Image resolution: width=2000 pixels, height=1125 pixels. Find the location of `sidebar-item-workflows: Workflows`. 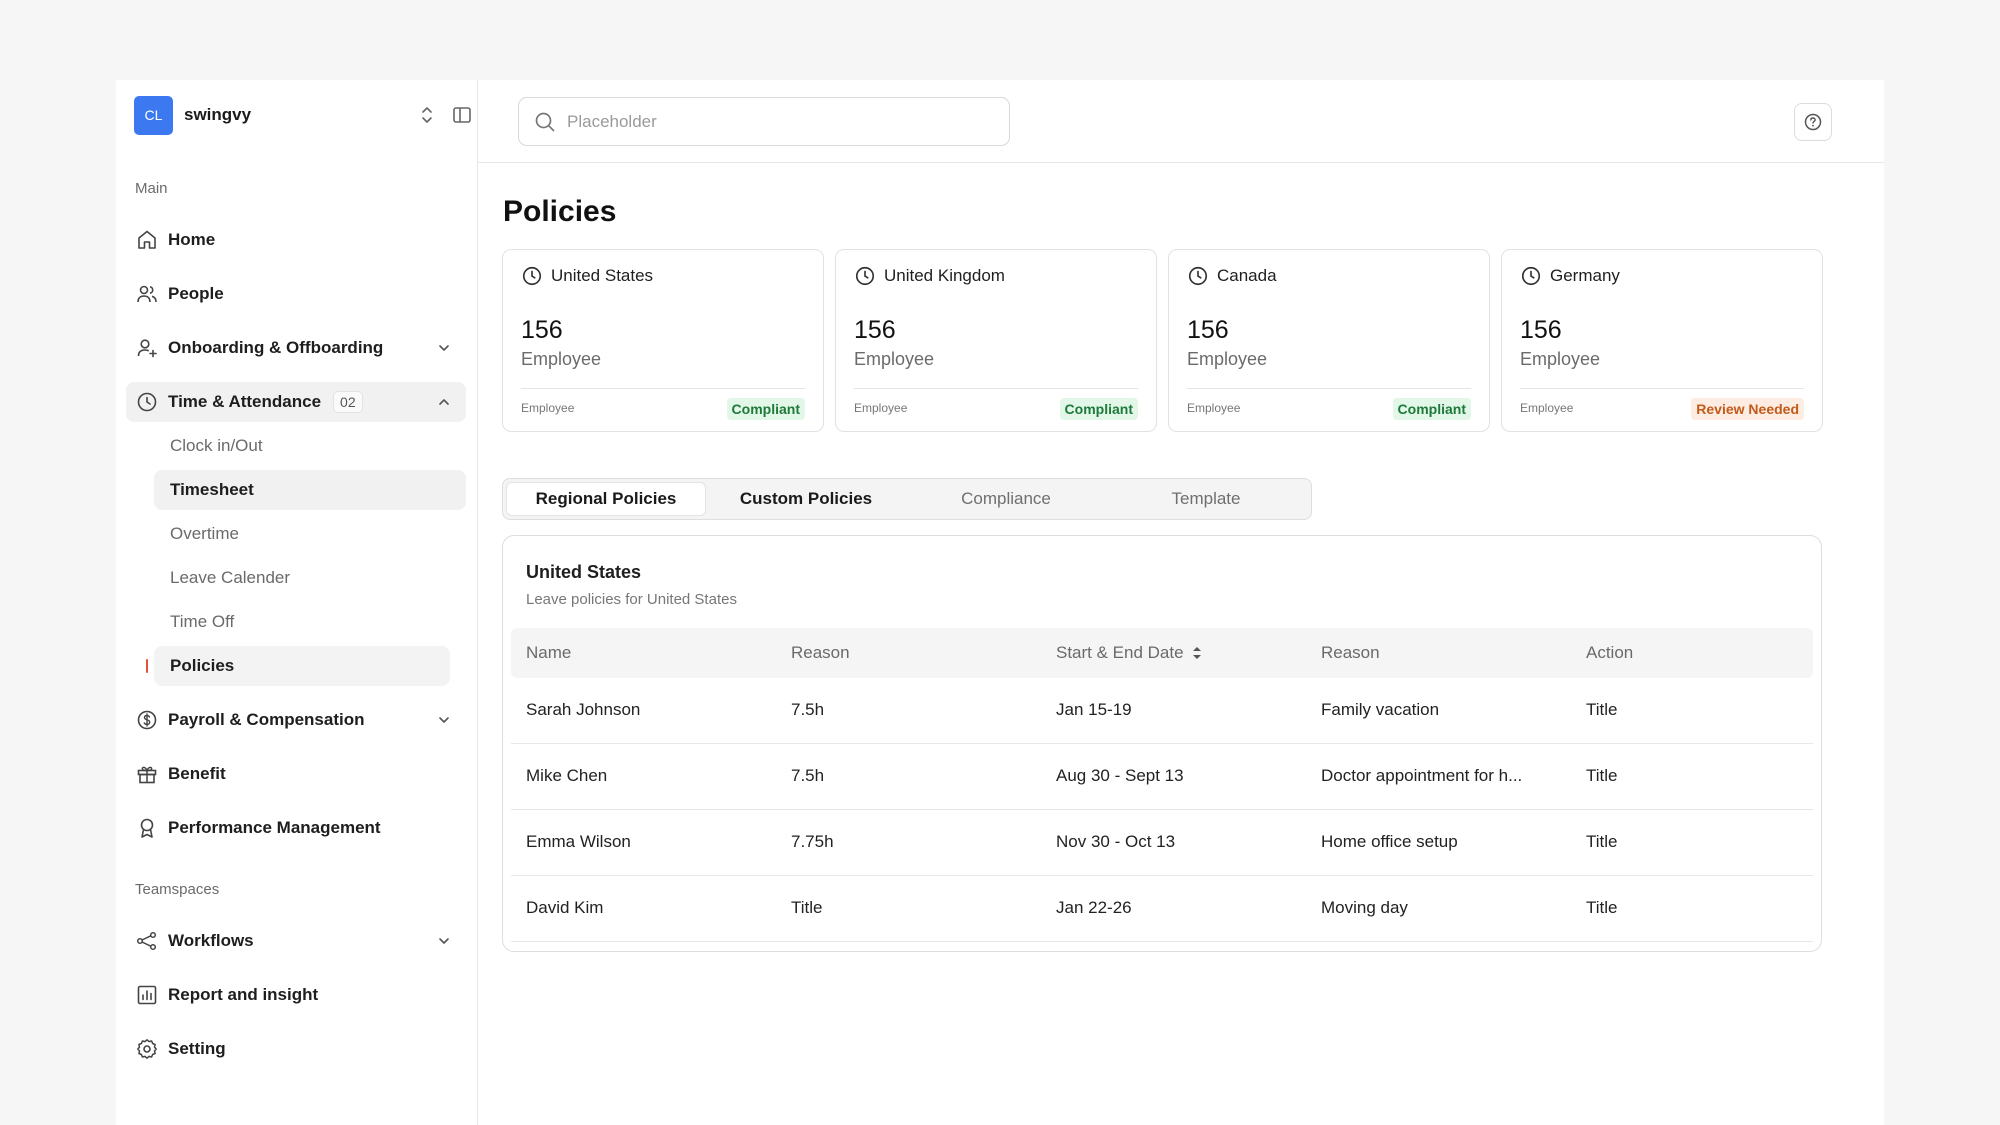

sidebar-item-workflows: Workflows is located at coordinates (296, 941).